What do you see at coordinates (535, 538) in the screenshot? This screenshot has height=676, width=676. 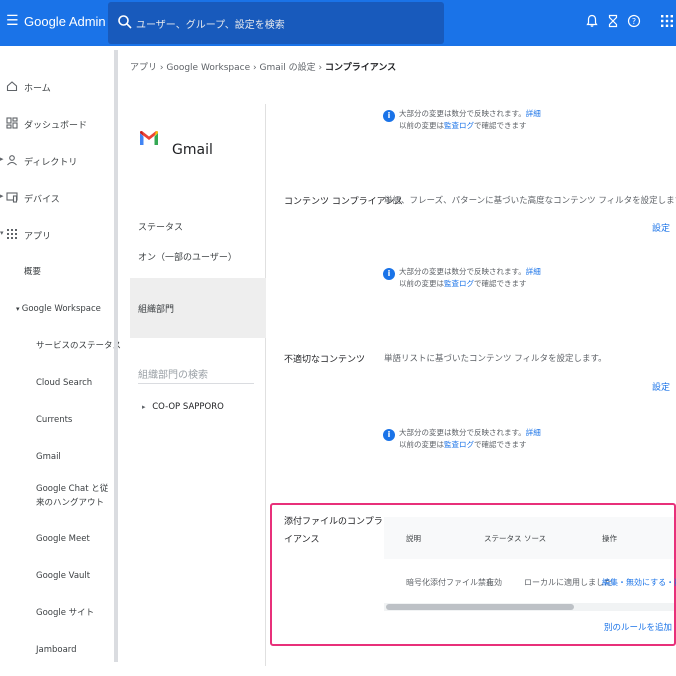 I see `column-header-source: ソース` at bounding box center [535, 538].